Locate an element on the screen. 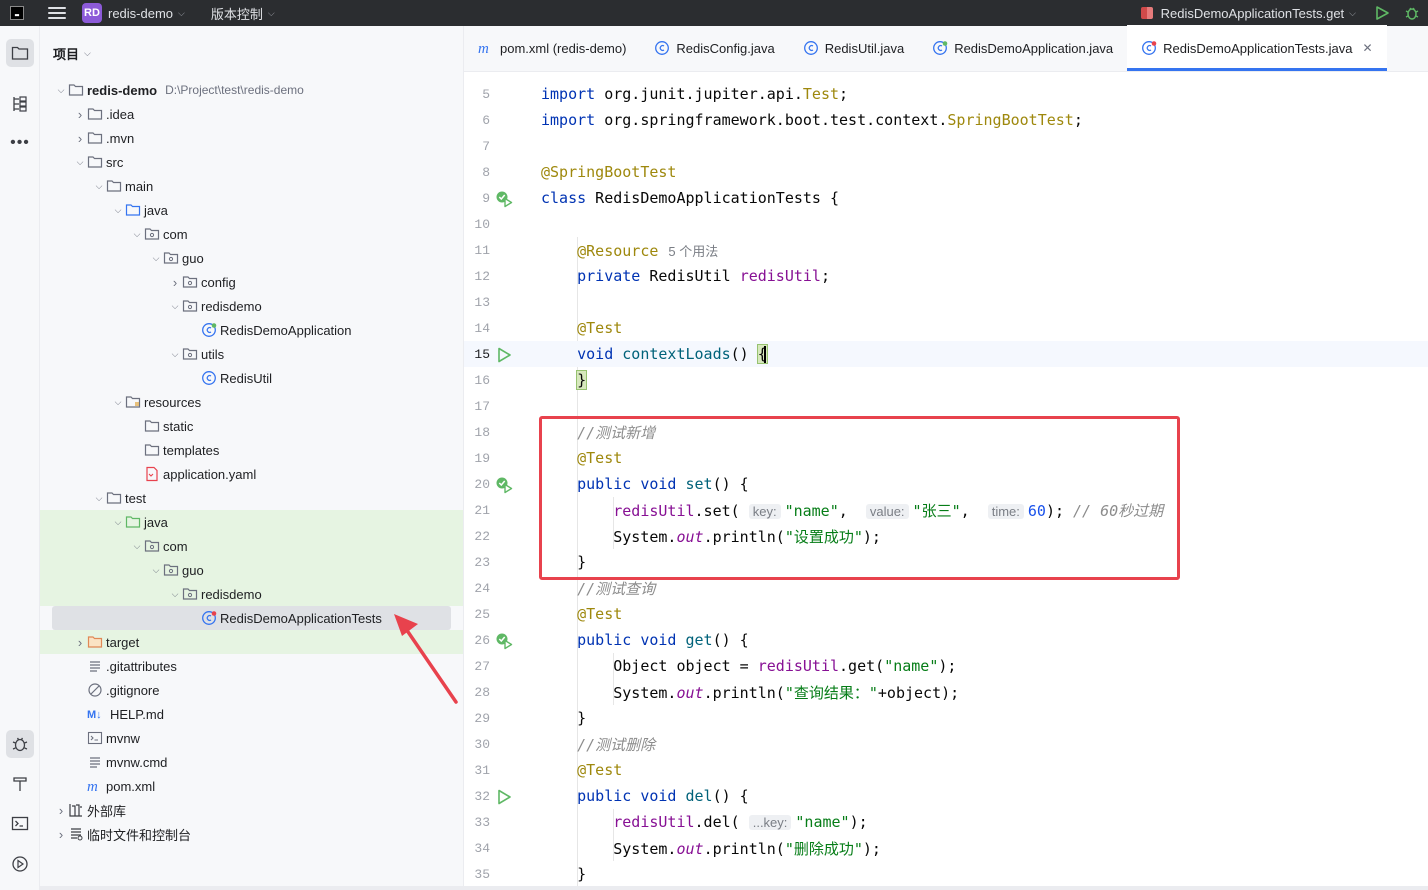 The image size is (1428, 890). code-line: 17 is located at coordinates (946, 406).